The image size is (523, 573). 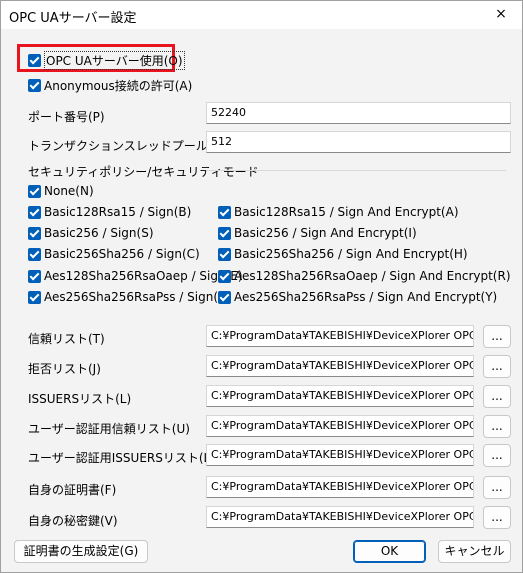 What do you see at coordinates (261, 15) in the screenshot?
I see `title-bar: OPC UAサーバー設定 ×` at bounding box center [261, 15].